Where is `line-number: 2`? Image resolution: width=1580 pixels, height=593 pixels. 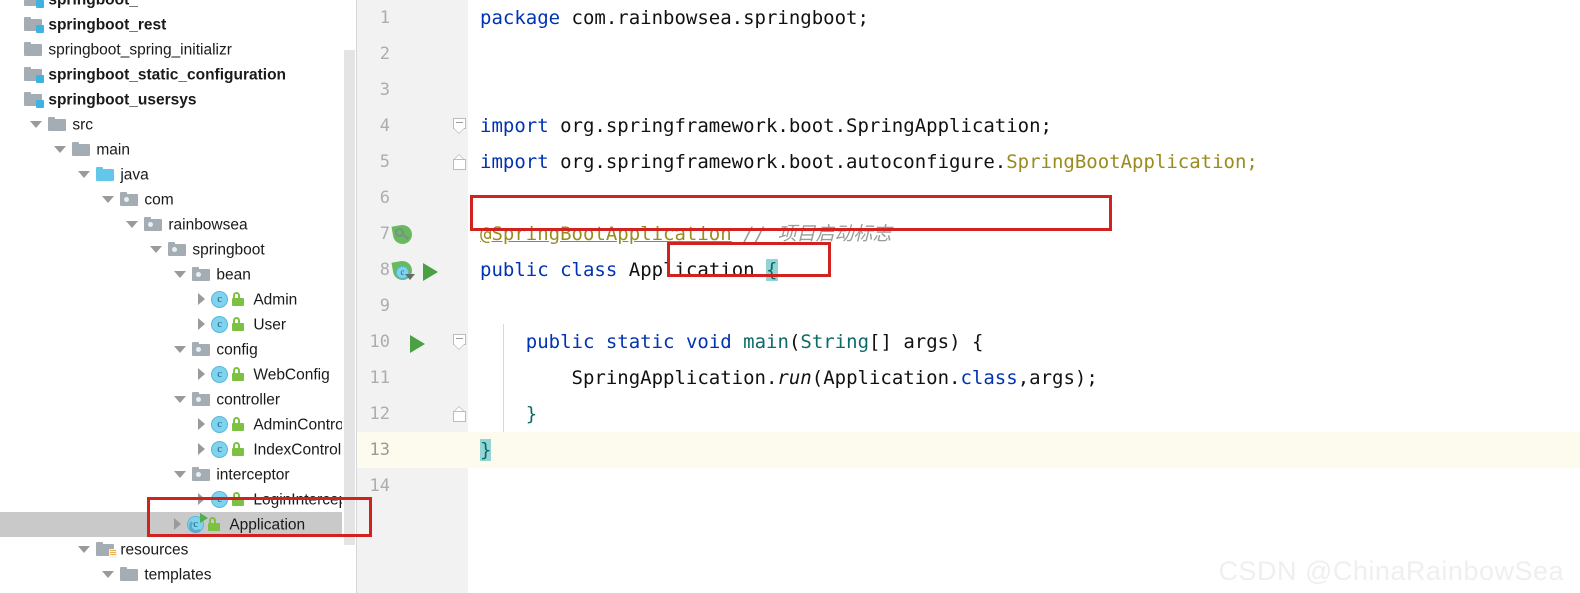
line-number: 2 is located at coordinates (384, 54).